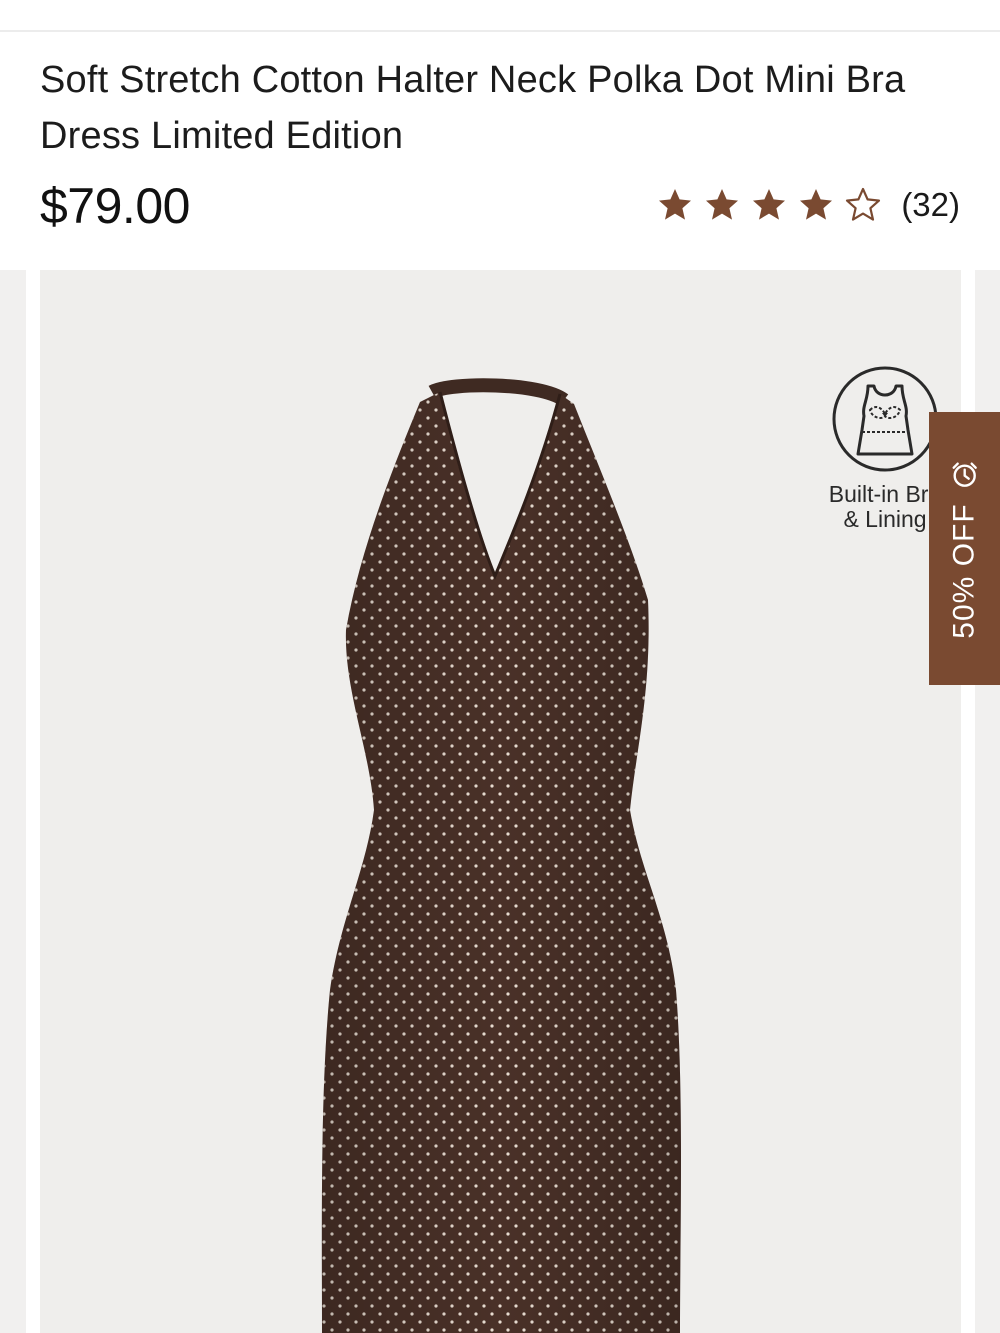 This screenshot has width=1000, height=1333. I want to click on header-divider, so click(500, 31).